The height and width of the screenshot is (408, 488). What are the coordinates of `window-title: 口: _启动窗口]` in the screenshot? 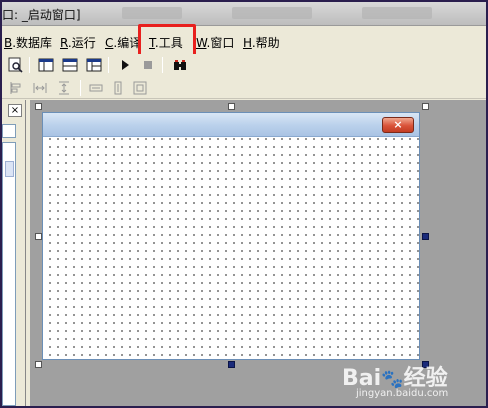 It's located at (41, 15).